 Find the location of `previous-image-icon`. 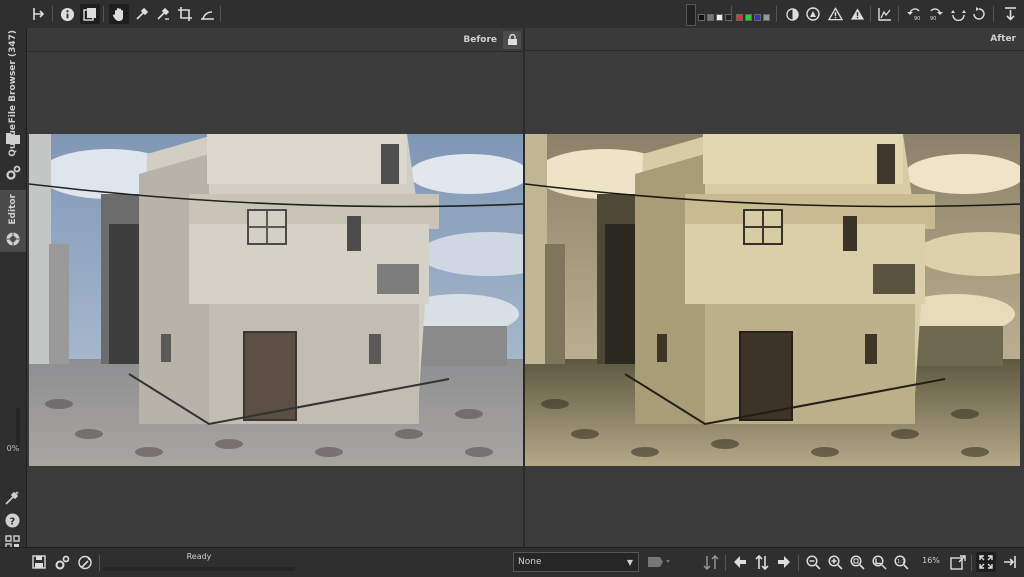

previous-image-icon is located at coordinates (740, 562).